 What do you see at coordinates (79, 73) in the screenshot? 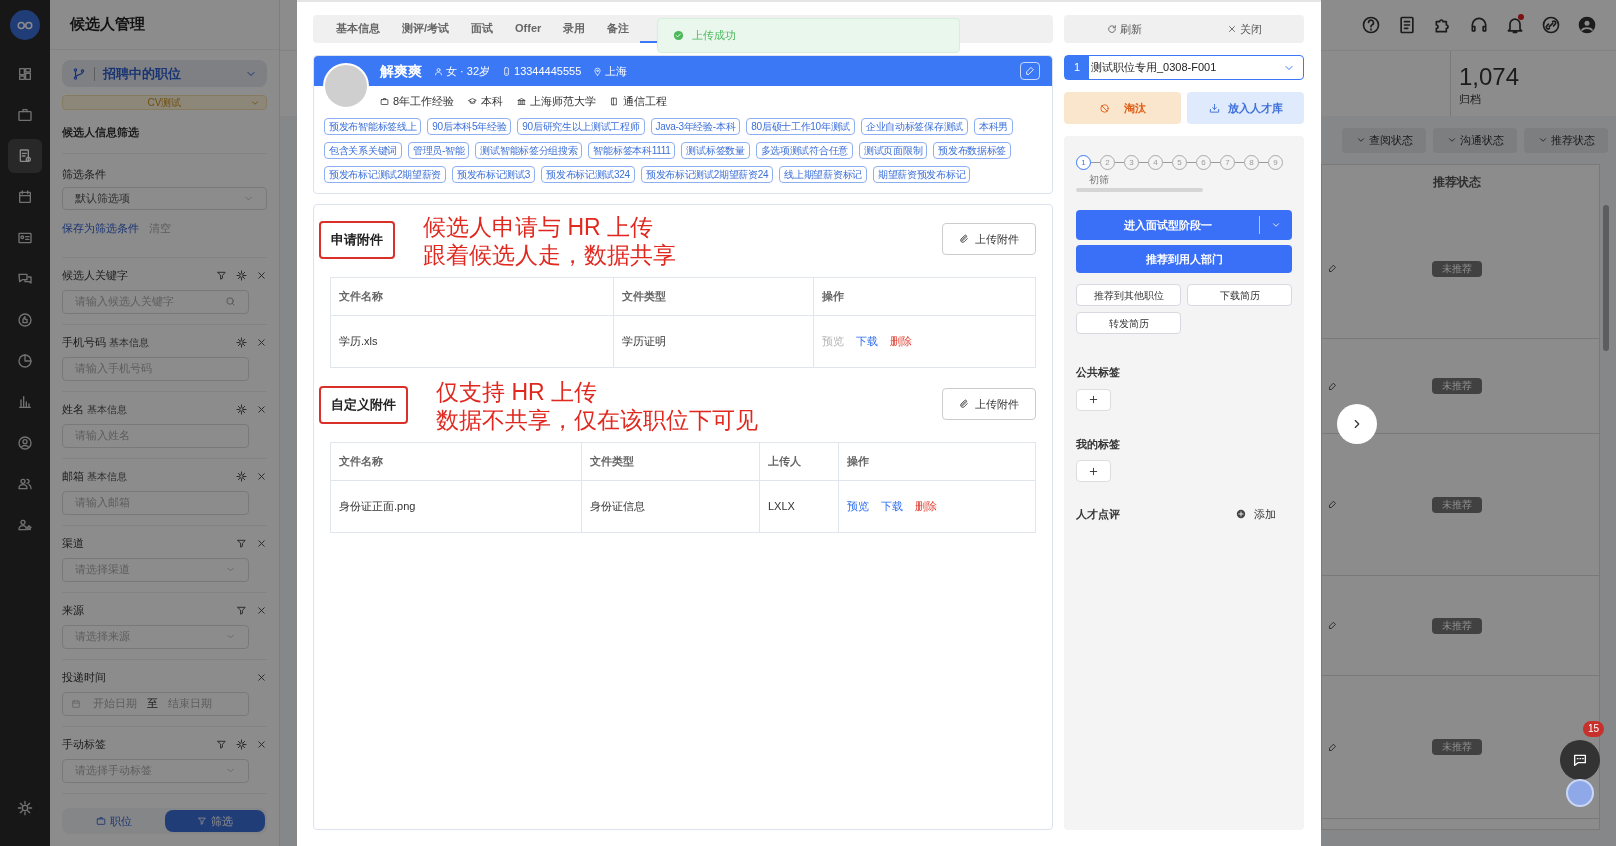
I see `branch-icon` at bounding box center [79, 73].